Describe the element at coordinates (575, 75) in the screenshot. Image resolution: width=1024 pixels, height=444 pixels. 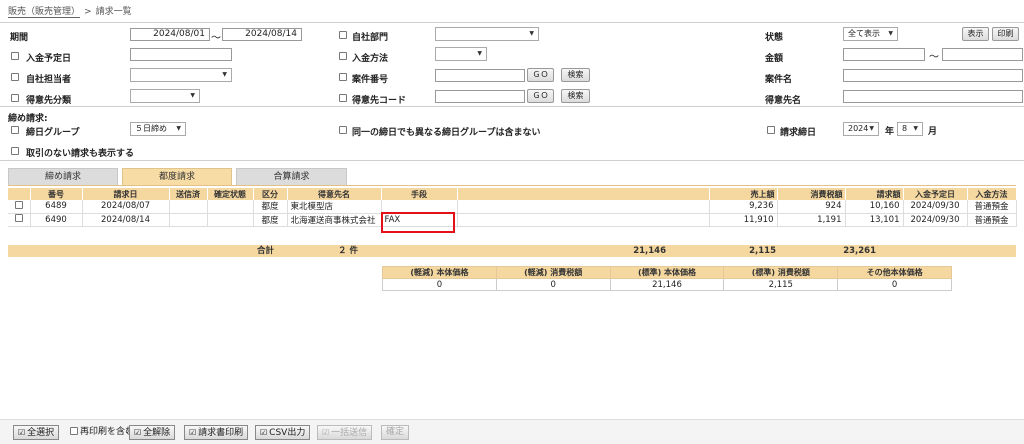
I see `case-no-search-button: 検索` at that location.